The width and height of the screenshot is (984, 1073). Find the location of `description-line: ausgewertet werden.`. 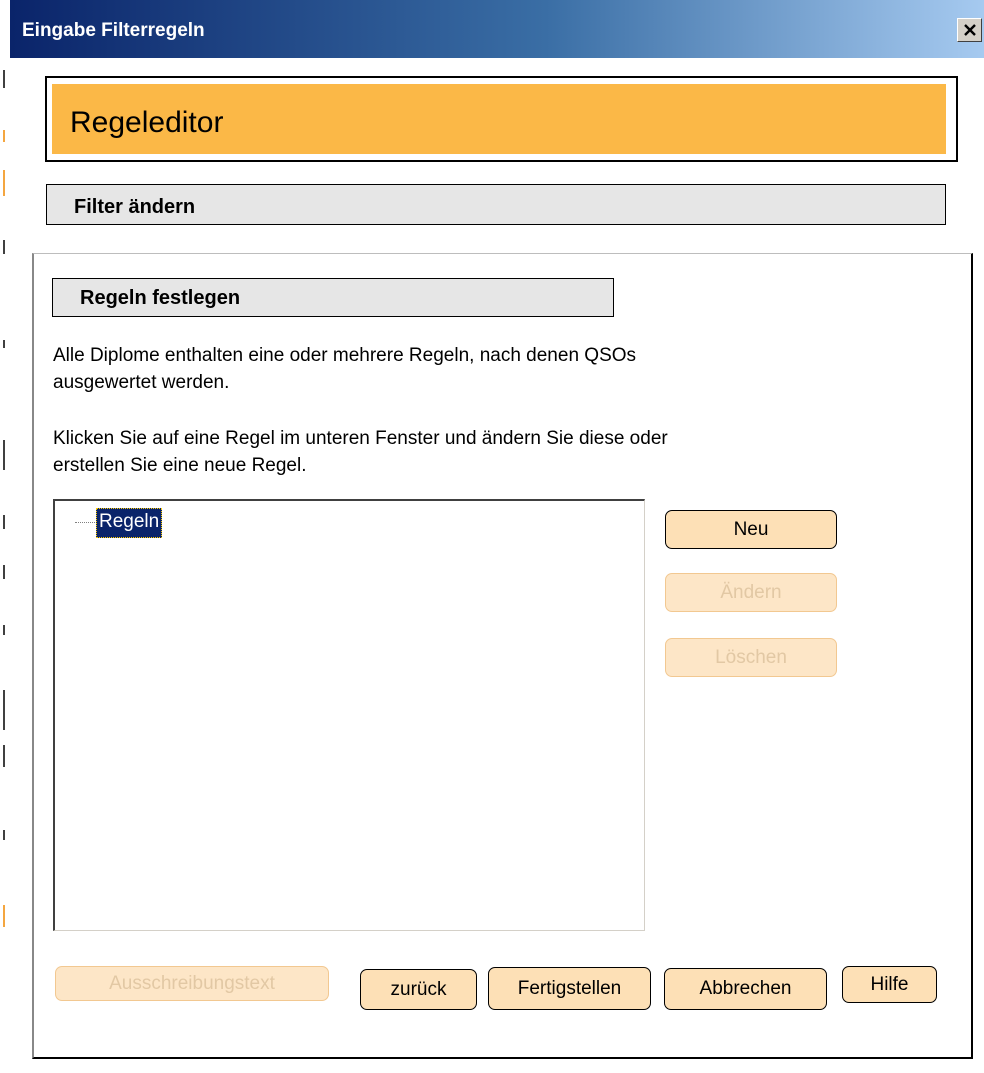

description-line: ausgewertet werden. is located at coordinates (141, 382).